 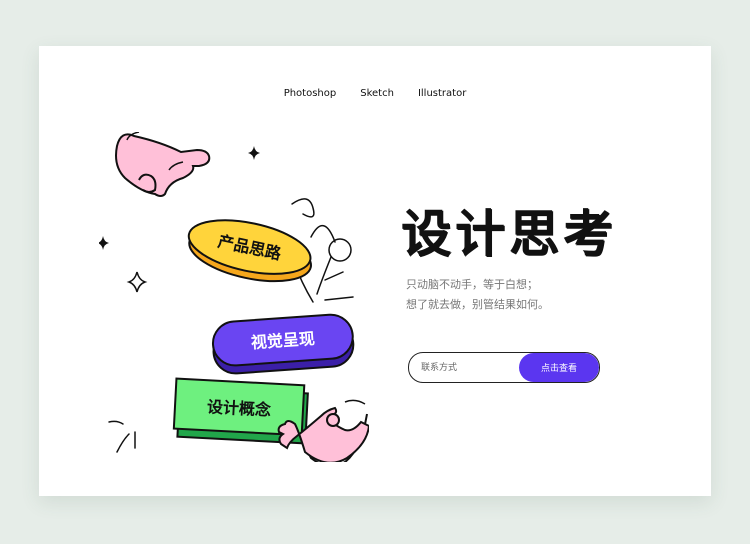 I want to click on description-line: 想了就去做，别管结果如何。, so click(x=477, y=304).